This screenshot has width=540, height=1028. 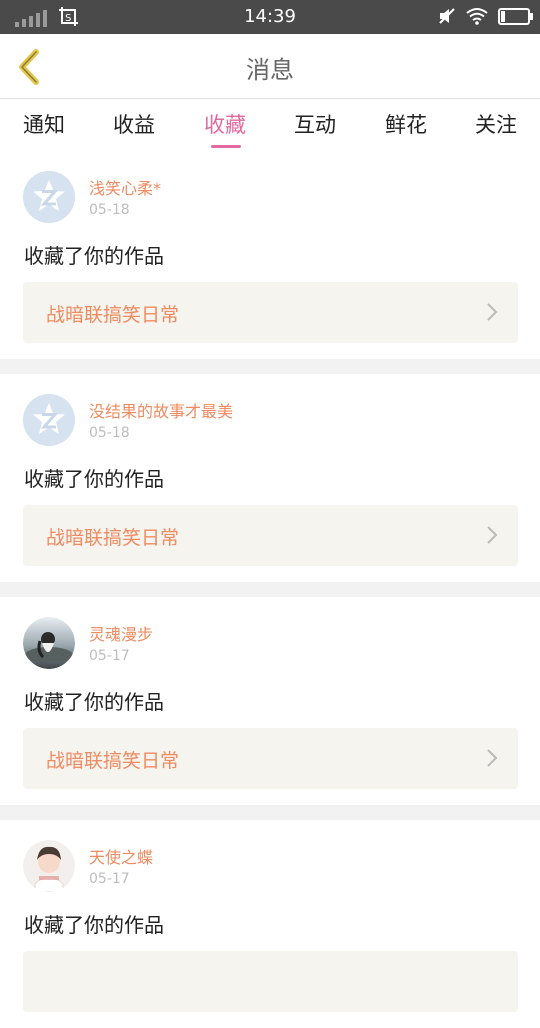 What do you see at coordinates (121, 633) in the screenshot?
I see `user-name: 灵魂漫步` at bounding box center [121, 633].